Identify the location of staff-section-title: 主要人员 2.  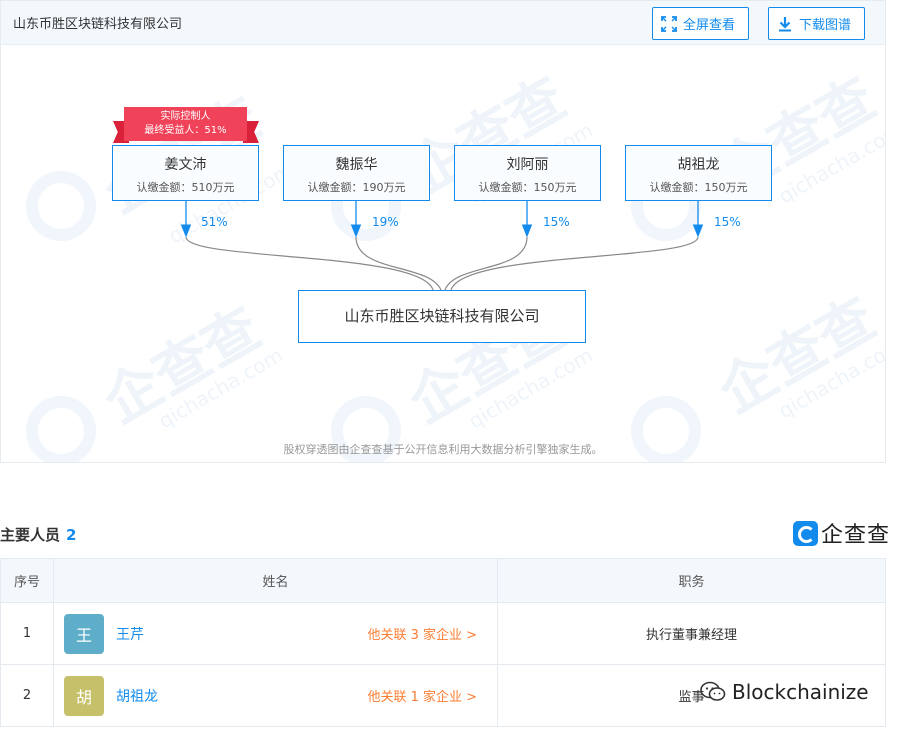
(38, 534).